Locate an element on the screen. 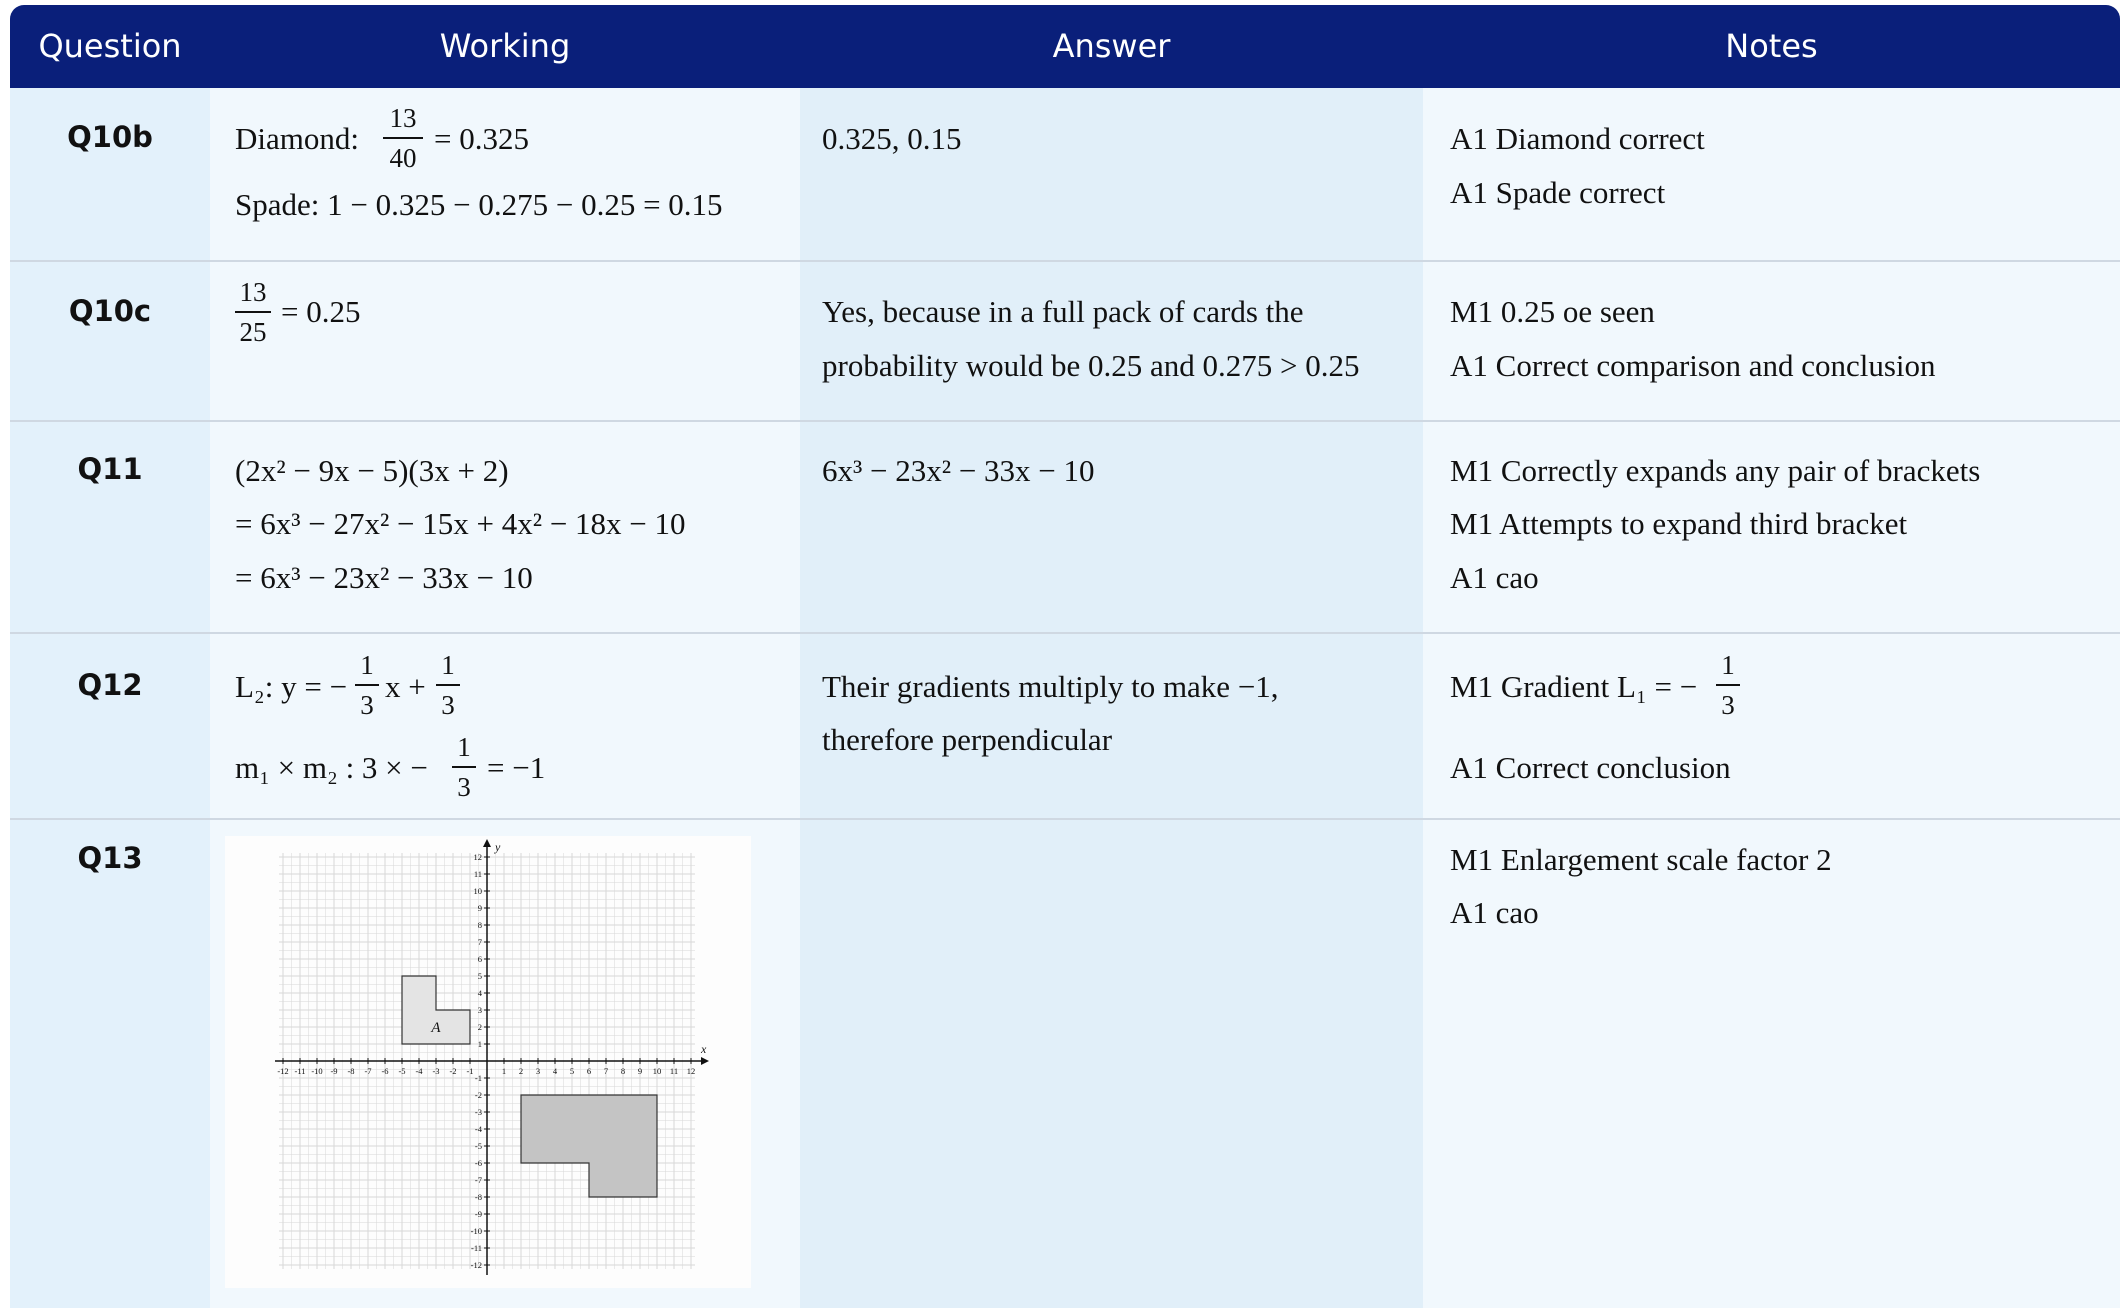 The image size is (2123, 1311). x-tick-label: 4 is located at coordinates (555, 1071).